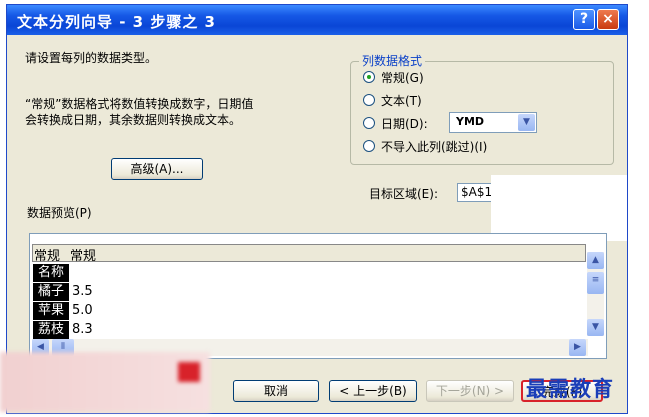  What do you see at coordinates (51, 292) in the screenshot?
I see `preview-row-label: 橘子` at bounding box center [51, 292].